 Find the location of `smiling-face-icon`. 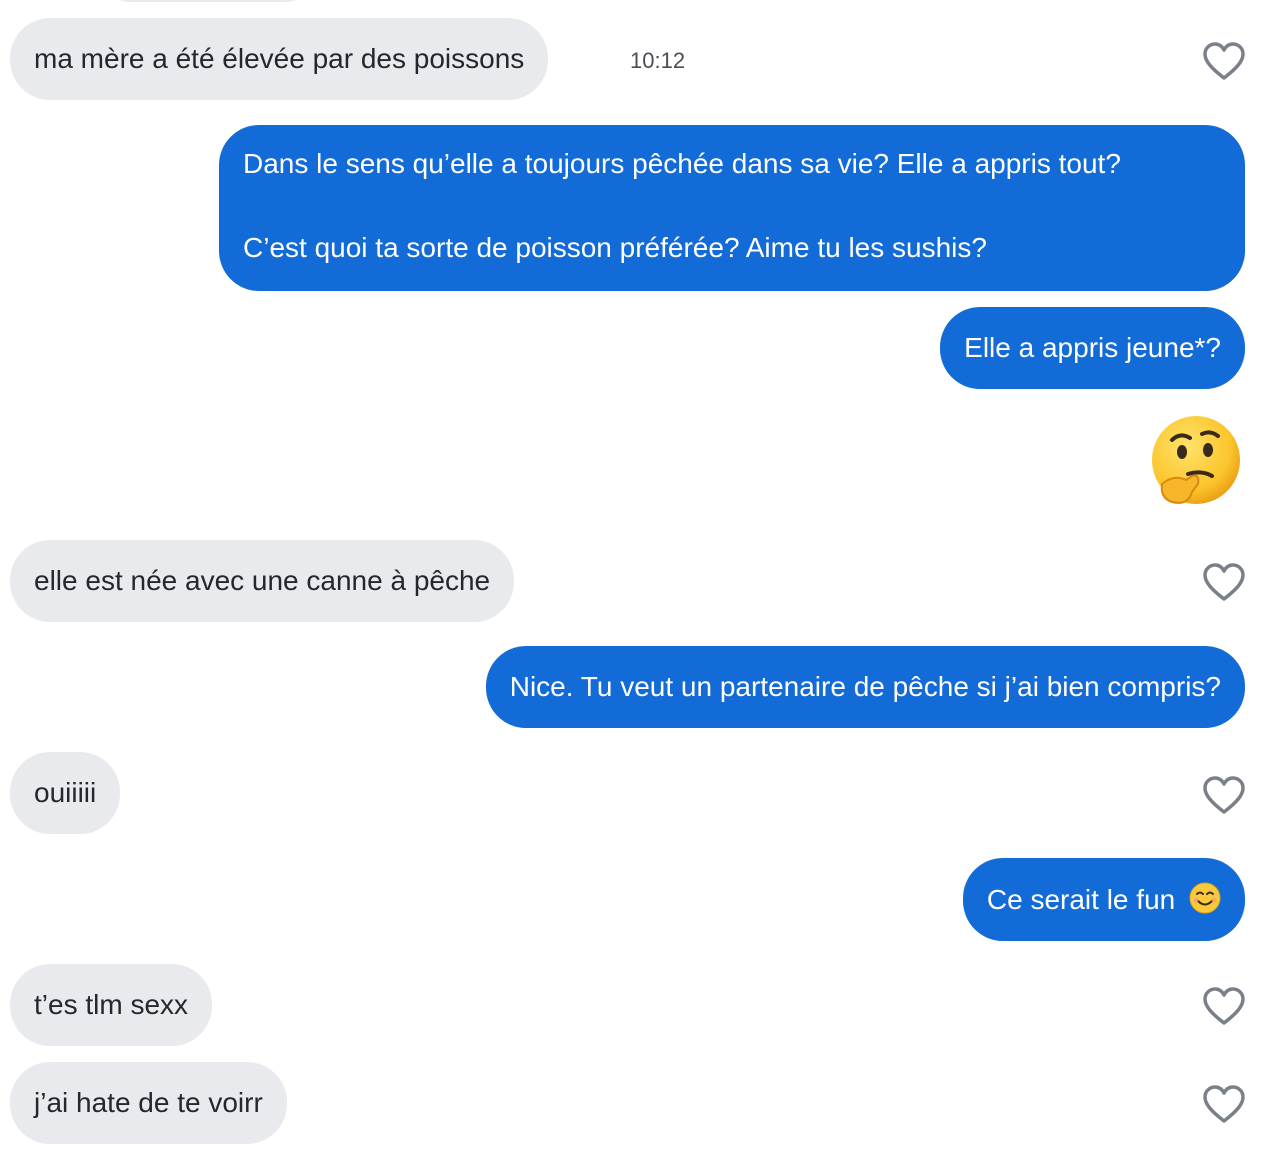

smiling-face-icon is located at coordinates (1205, 898).